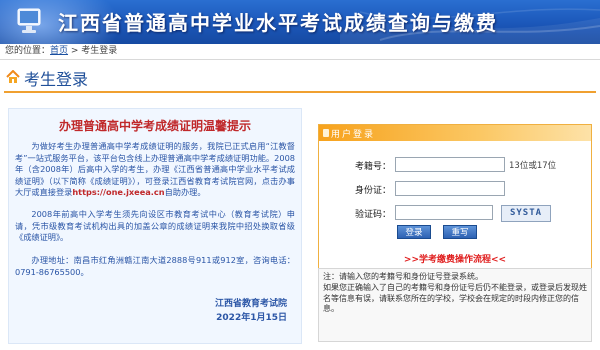 Image resolution: width=600 pixels, height=350 pixels. What do you see at coordinates (251, 318) in the screenshot?
I see `notice-date: 2022年1月15日` at bounding box center [251, 318].